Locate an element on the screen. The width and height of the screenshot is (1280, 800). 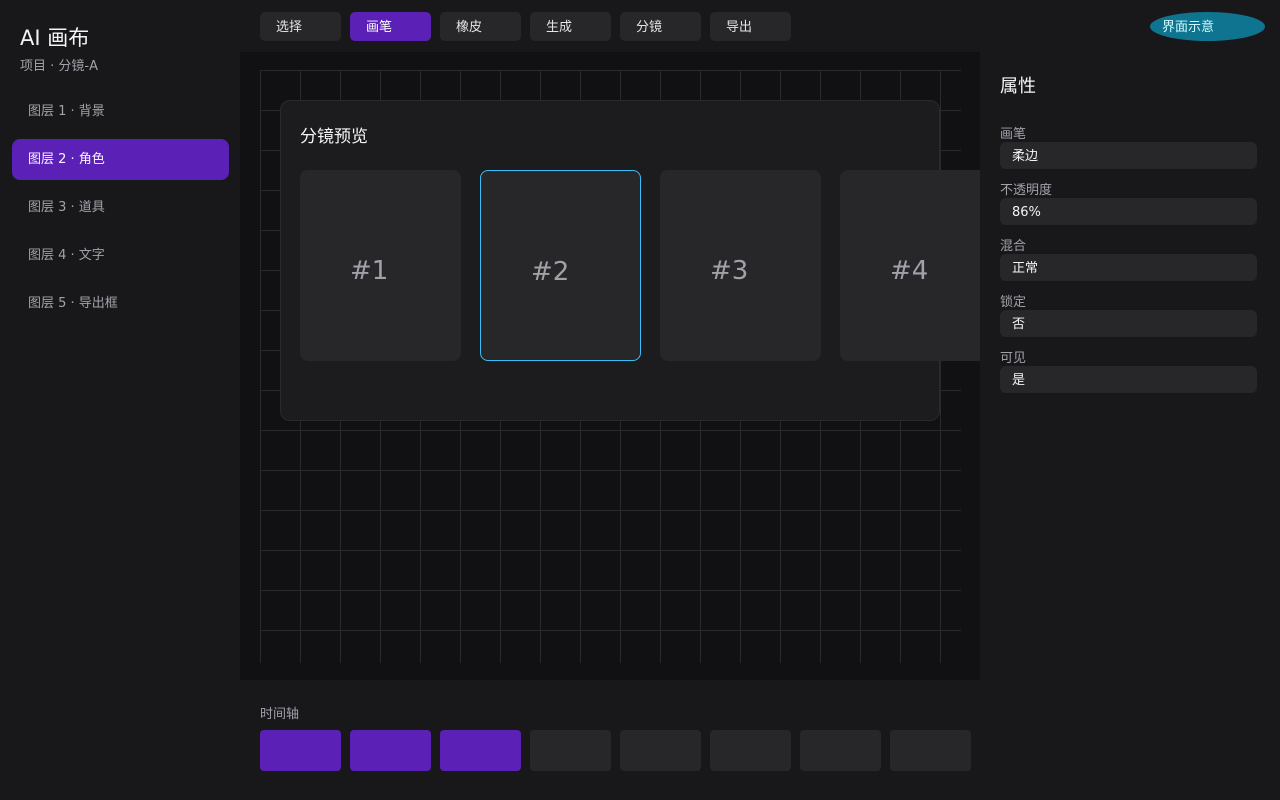
tool-button: 生成 is located at coordinates (570, 26).